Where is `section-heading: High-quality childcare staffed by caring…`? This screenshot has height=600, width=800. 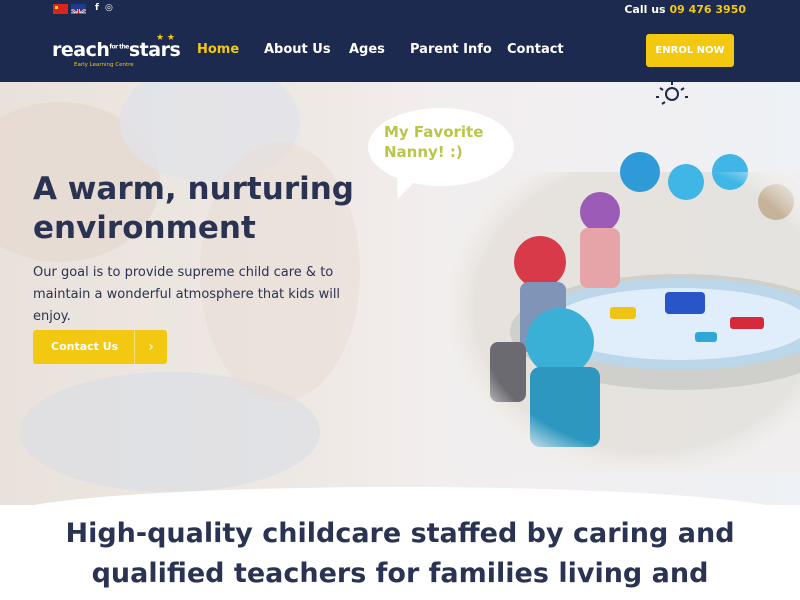 section-heading: High-quality childcare staffed by caring… is located at coordinates (400, 553).